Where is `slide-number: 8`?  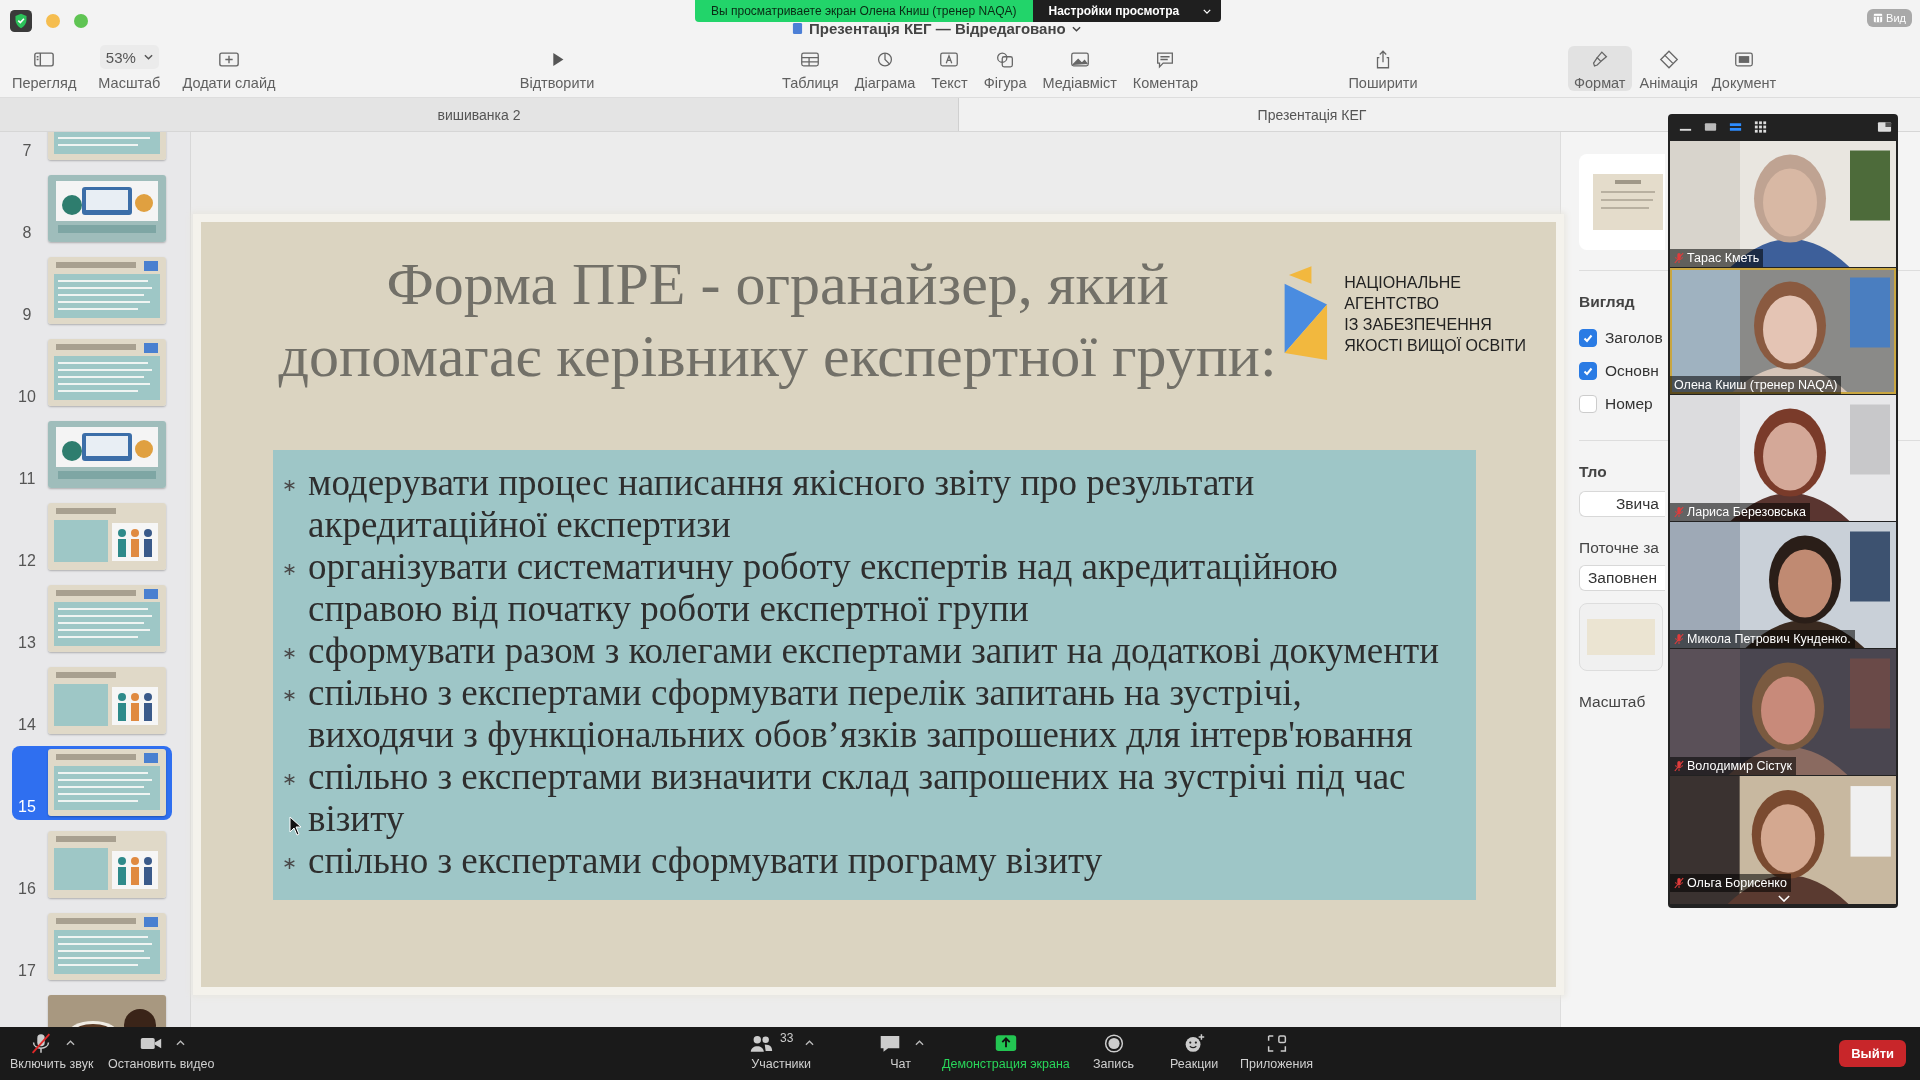
slide-number: 8 is located at coordinates (27, 233).